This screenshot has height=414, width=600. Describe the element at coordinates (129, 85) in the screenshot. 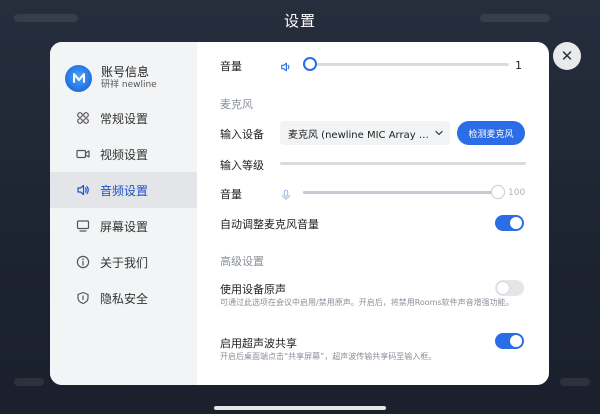

I see `account-subtitle: 研祥 newline` at that location.